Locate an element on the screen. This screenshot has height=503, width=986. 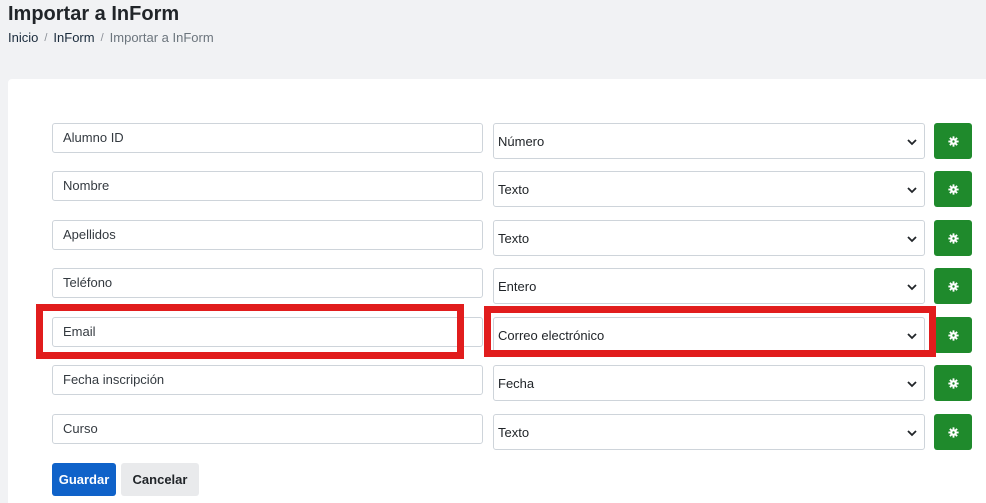
field-name-input: Nombre is located at coordinates (267, 186).